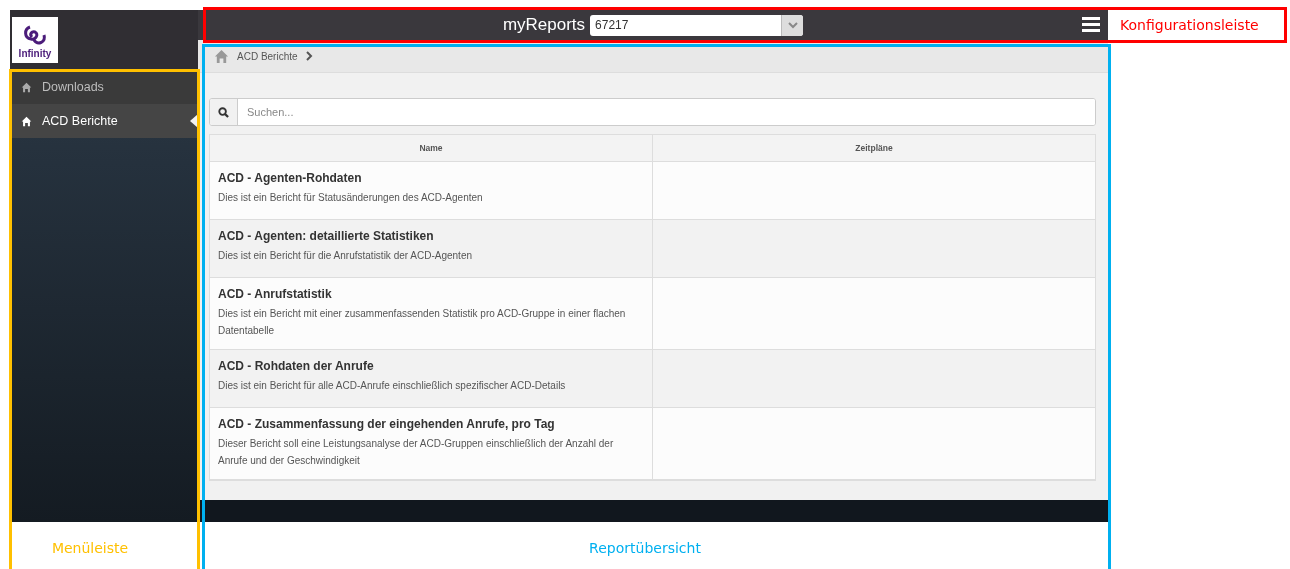 The width and height of the screenshot is (1290, 569). Describe the element at coordinates (296, 366) in the screenshot. I see `report-title: ACD - Rohdaten der Anrufe` at that location.